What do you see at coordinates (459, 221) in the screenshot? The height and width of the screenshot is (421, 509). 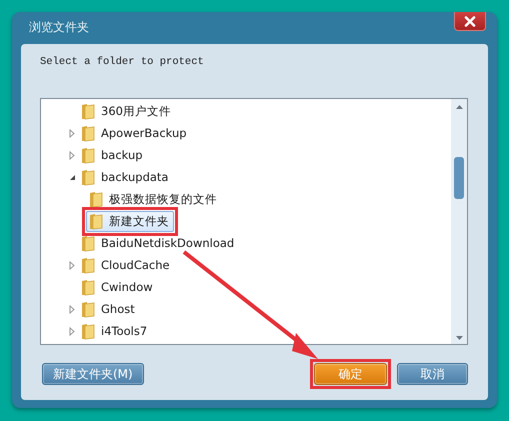 I see `scrollbar` at bounding box center [459, 221].